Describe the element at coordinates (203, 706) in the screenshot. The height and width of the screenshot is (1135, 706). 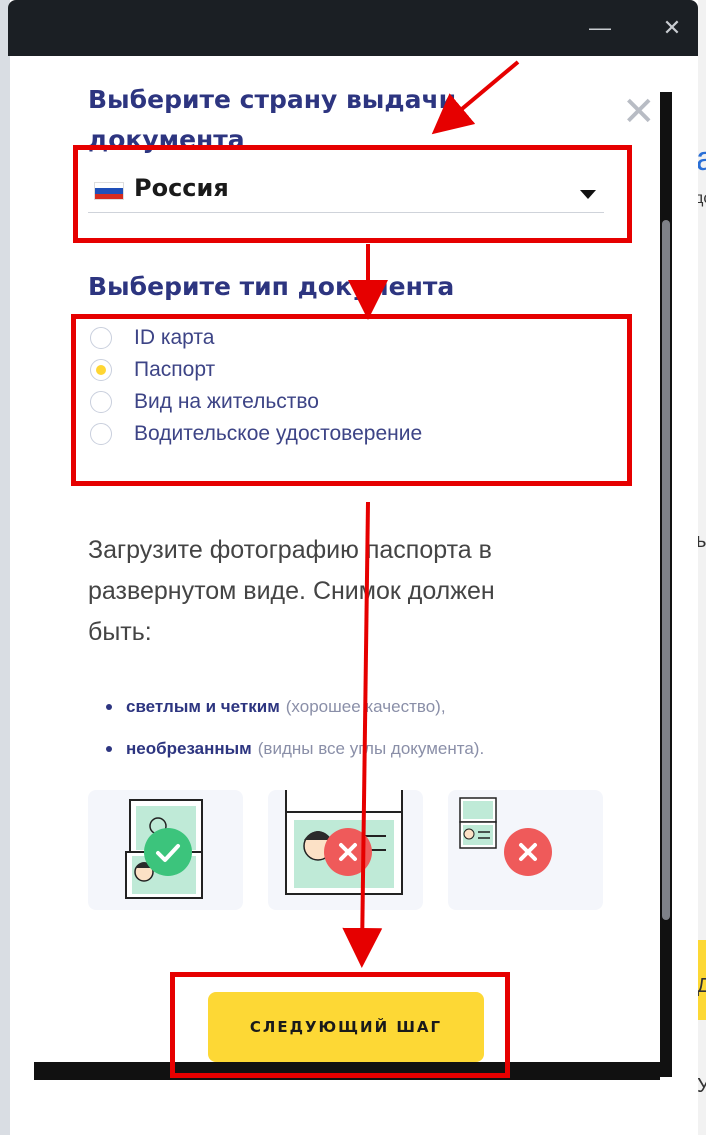
I see `requirement-bold: светлым и четким` at that location.